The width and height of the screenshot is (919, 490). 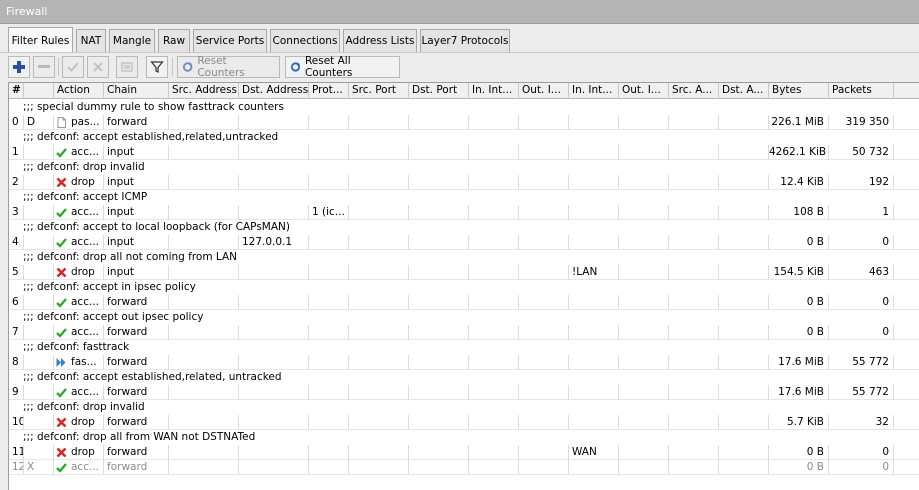 I want to click on tab-layer7-protocols: Layer7 Protocols, so click(x=465, y=40).